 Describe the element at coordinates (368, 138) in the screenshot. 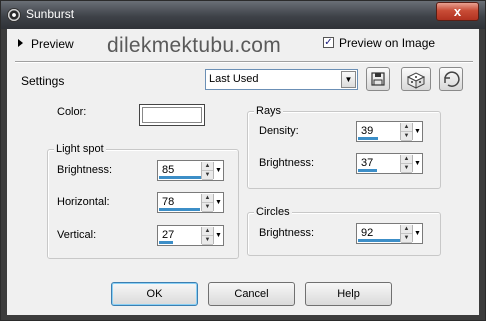

I see `density-level-bar` at that location.